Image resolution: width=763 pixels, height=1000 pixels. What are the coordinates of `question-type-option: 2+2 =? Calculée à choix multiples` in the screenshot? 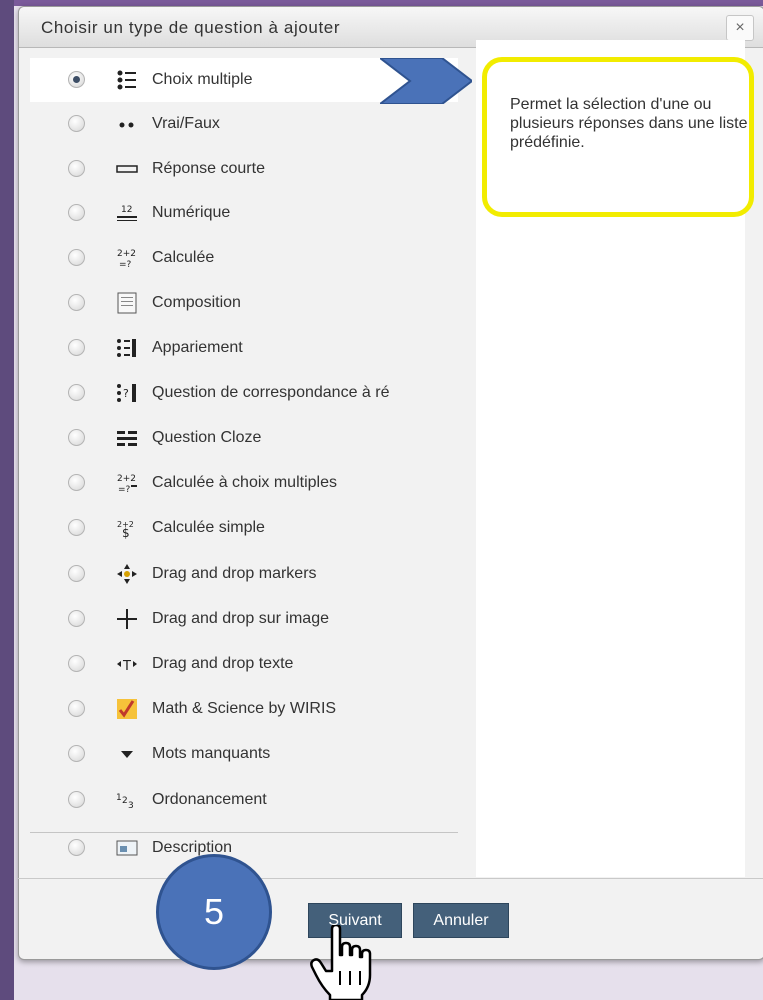 It's located at (244, 483).